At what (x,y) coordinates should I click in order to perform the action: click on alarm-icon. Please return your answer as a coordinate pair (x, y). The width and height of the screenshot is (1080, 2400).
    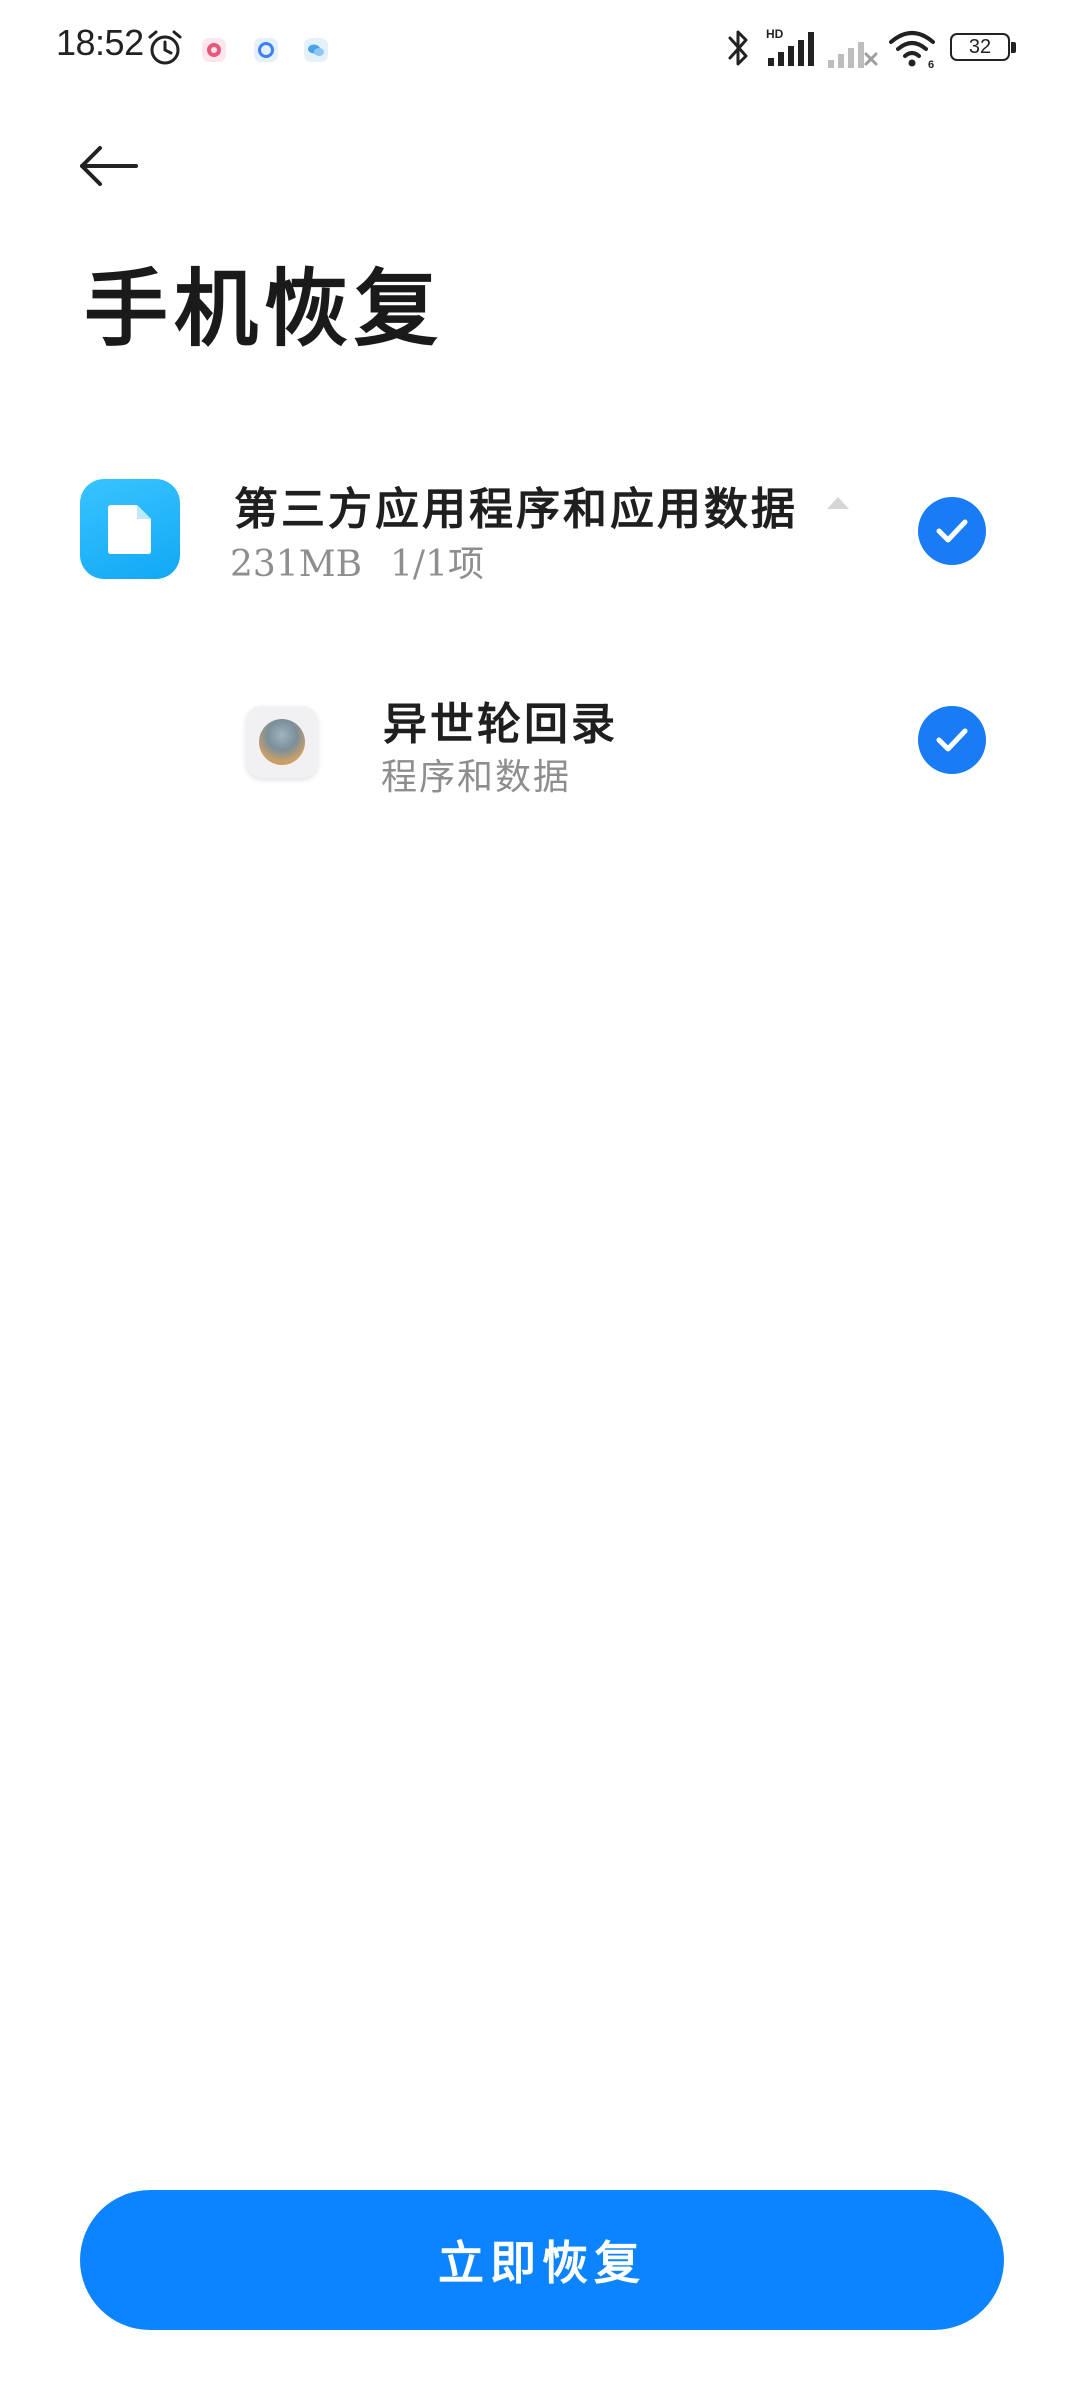
    Looking at the image, I should click on (165, 47).